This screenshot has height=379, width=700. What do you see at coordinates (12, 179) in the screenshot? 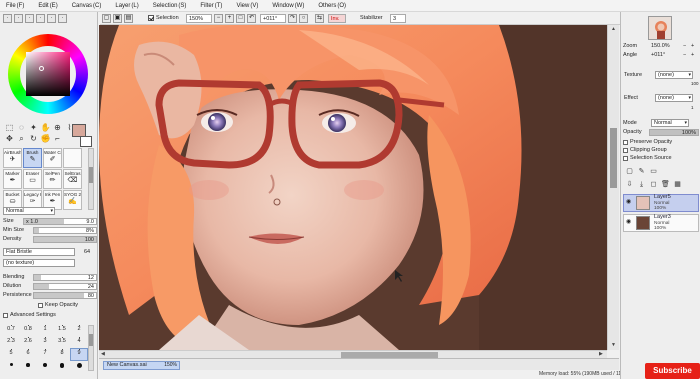
I see `brush-marker: Marker ✒` at bounding box center [12, 179].